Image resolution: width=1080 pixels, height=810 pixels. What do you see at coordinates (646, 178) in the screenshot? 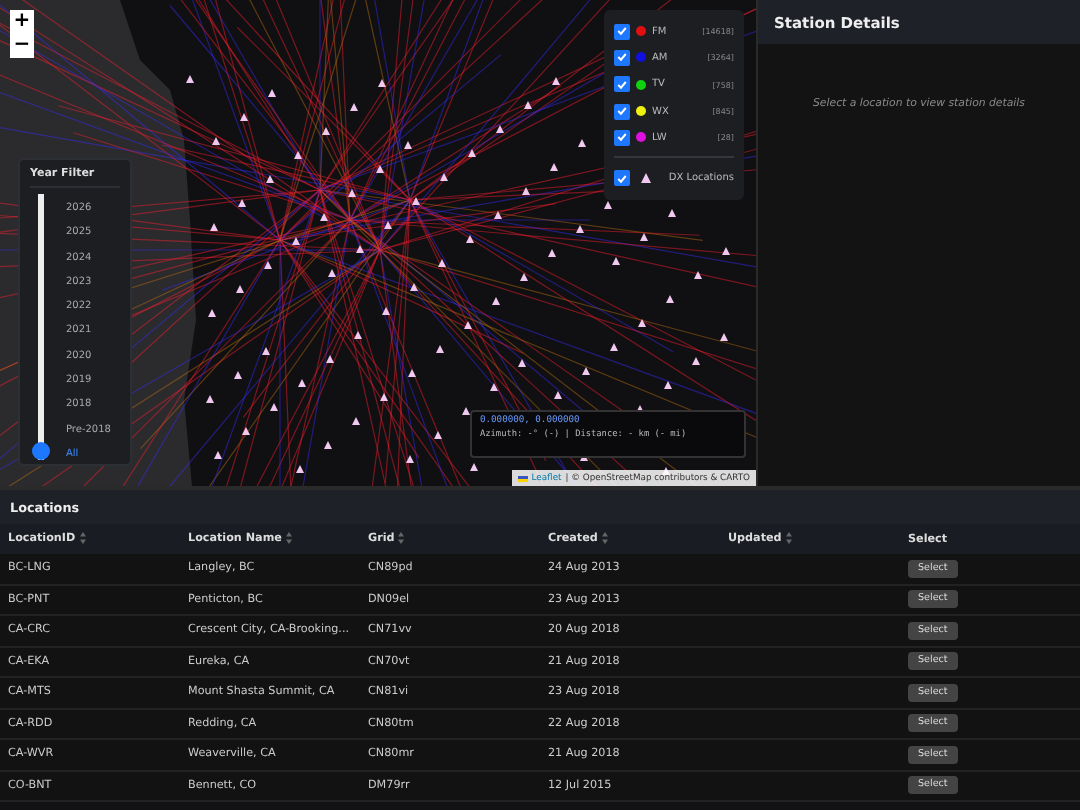
I see `triangle-icon` at bounding box center [646, 178].